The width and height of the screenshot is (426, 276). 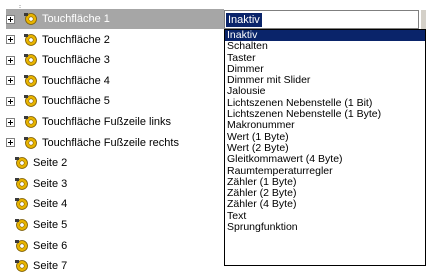 I want to click on tree-item: Seite 7, so click(x=40, y=266).